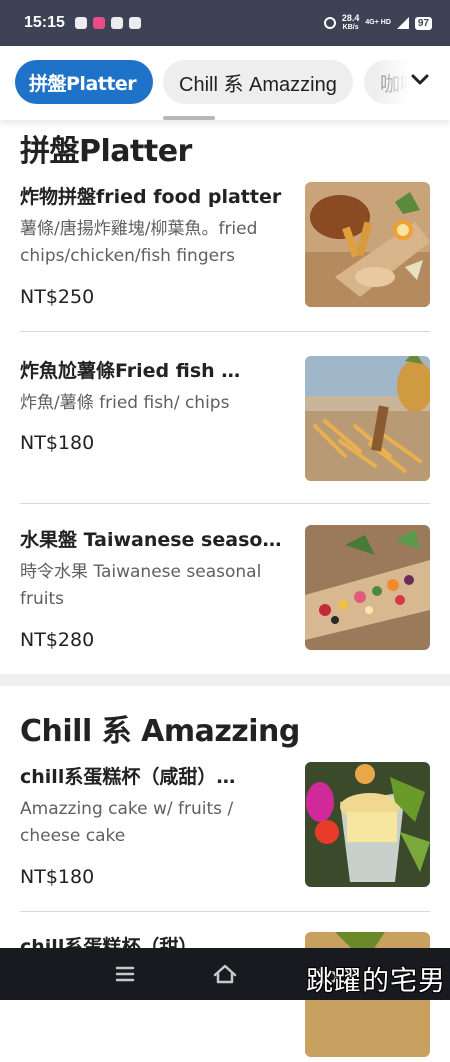  I want to click on item-price: NT$280, so click(57, 640).